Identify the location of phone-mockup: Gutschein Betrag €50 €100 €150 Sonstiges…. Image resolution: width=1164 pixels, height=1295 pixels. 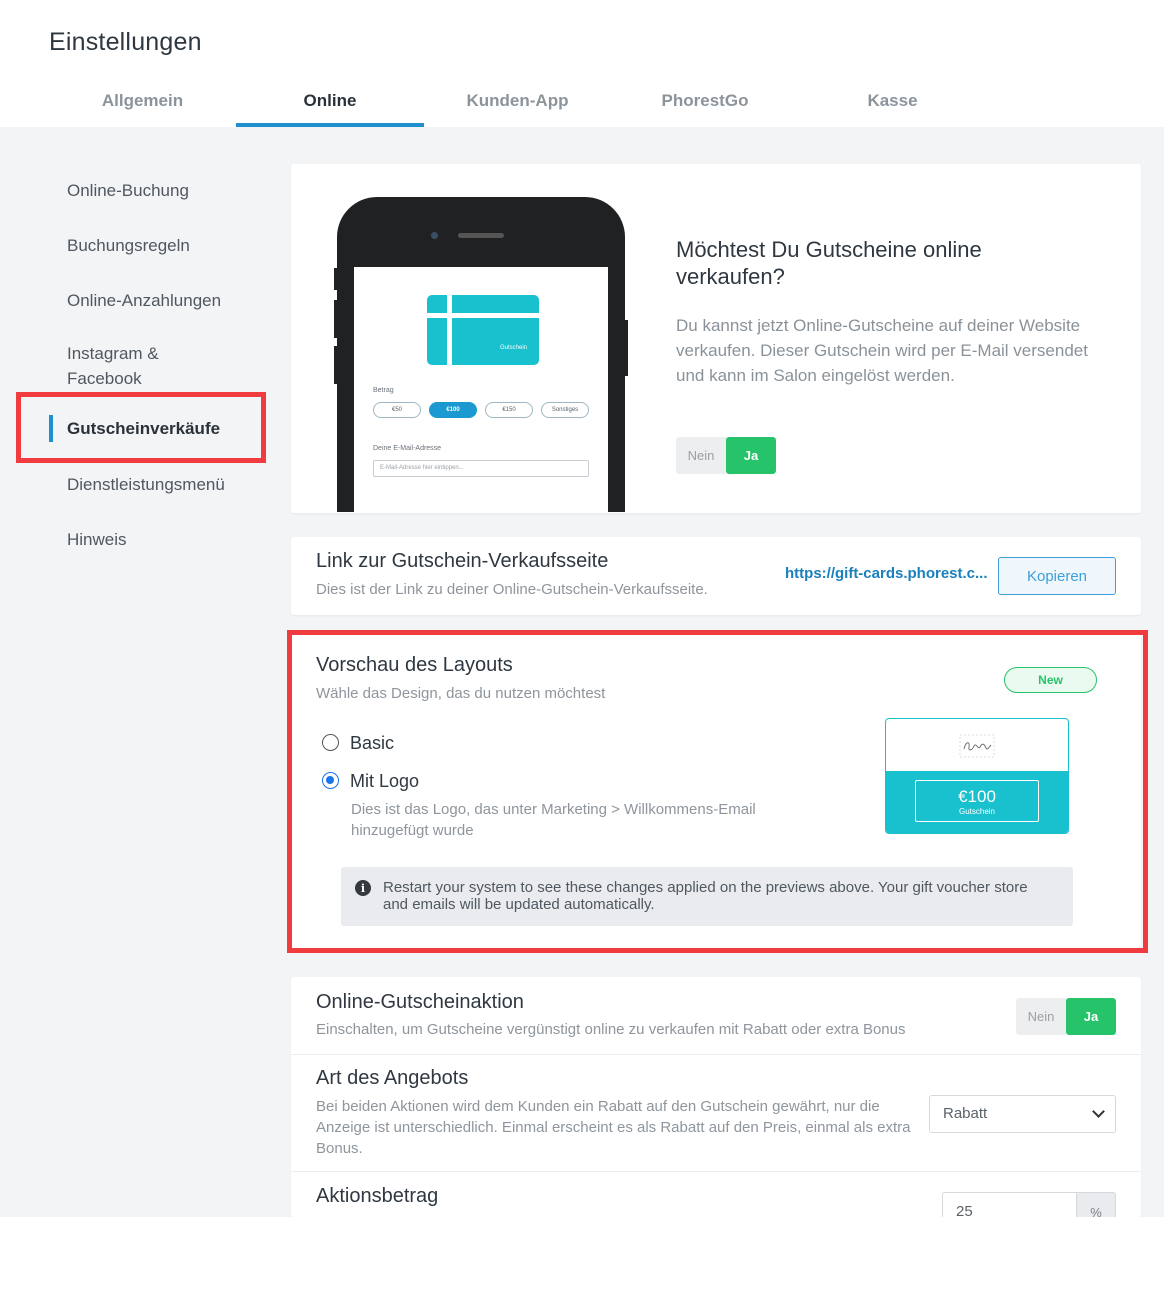
(481, 354).